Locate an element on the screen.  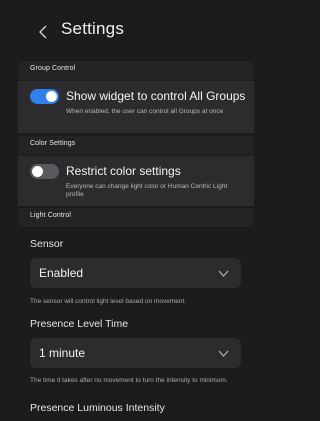
sensor-label: Sensor is located at coordinates (47, 244).